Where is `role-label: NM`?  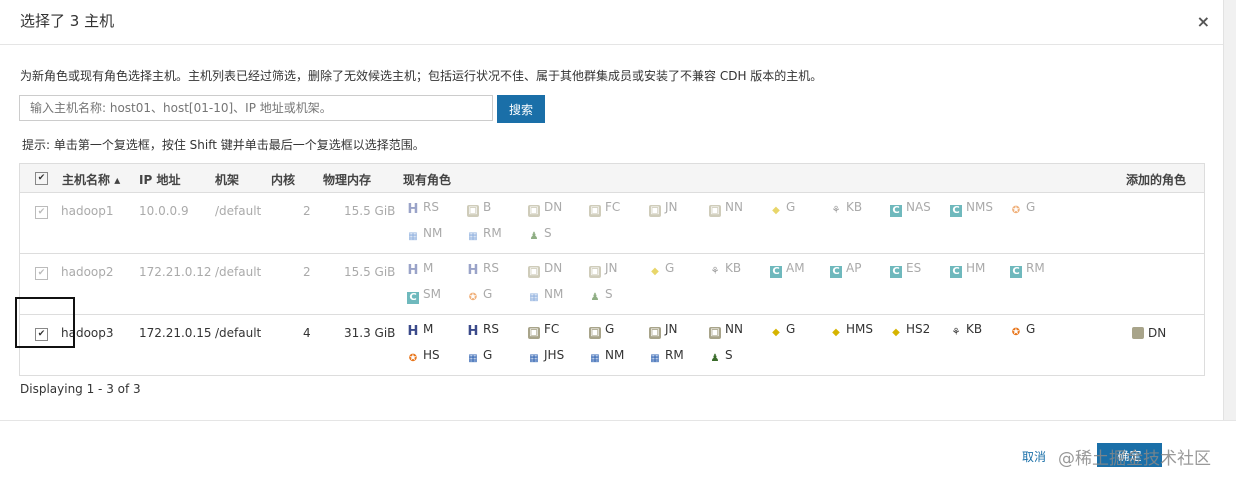 role-label: NM is located at coordinates (615, 355).